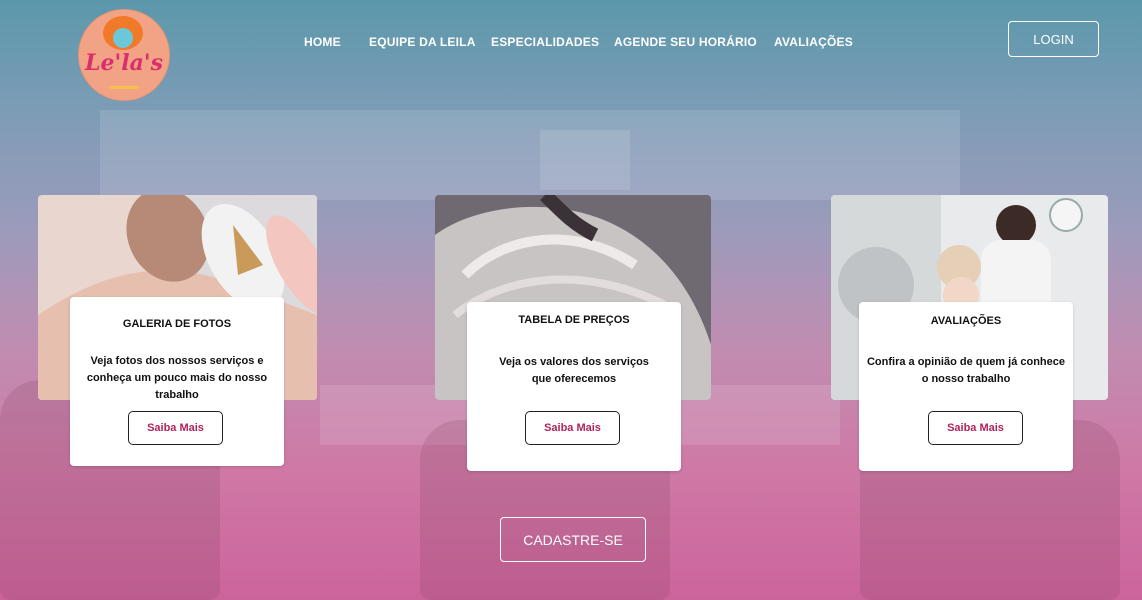  What do you see at coordinates (322, 42) in the screenshot?
I see `nav-item-home: HOME` at bounding box center [322, 42].